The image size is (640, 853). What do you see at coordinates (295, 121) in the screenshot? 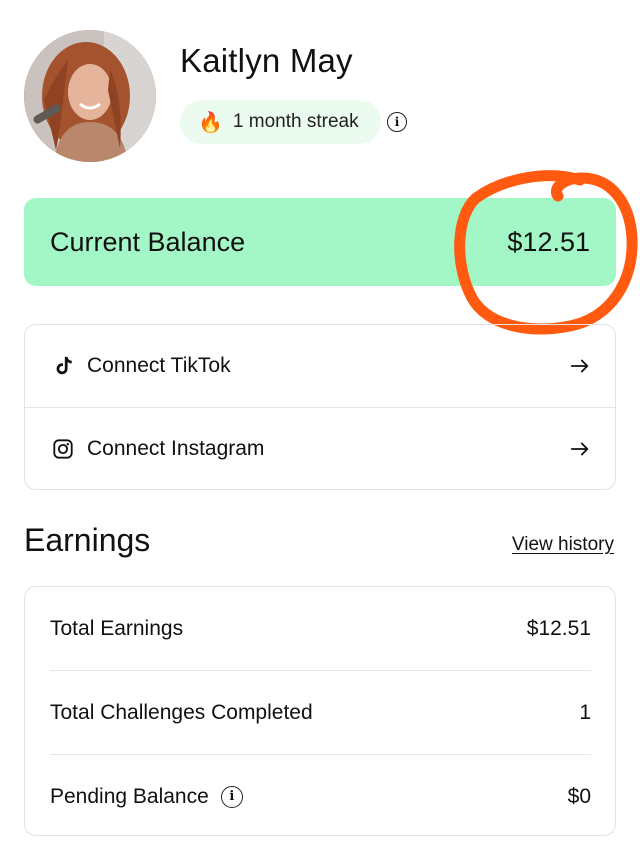
I see `streak-label: 1 month streak` at bounding box center [295, 121].